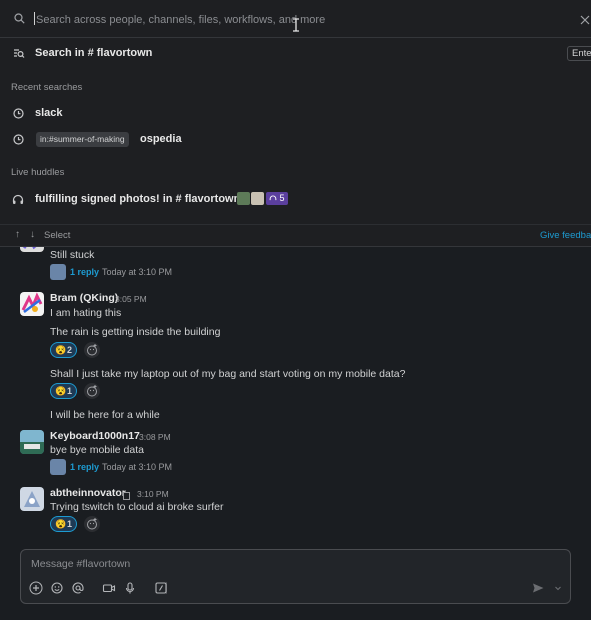 This screenshot has width=591, height=620. What do you see at coordinates (137, 507) in the screenshot?
I see `message-text: Trying tswitch to cloud ai broke surfer` at bounding box center [137, 507].